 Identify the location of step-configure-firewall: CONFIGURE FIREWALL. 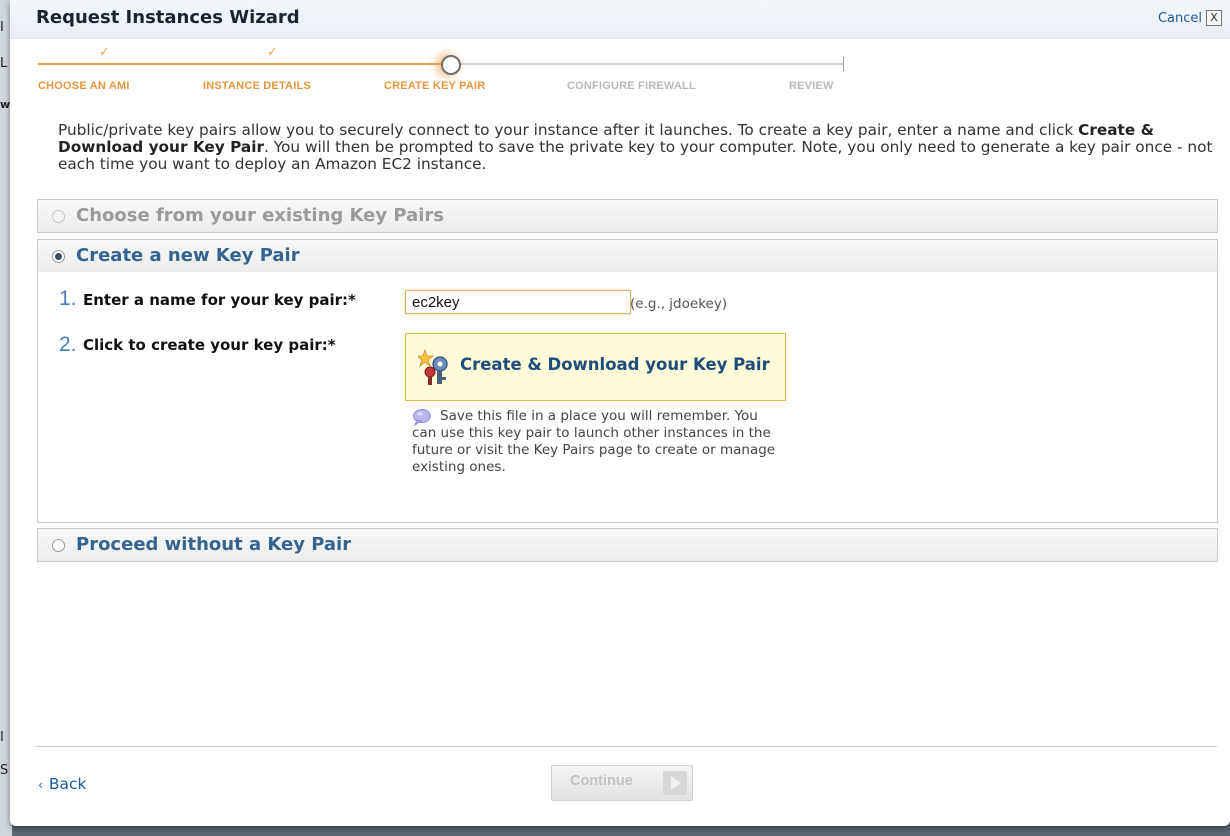
(631, 86).